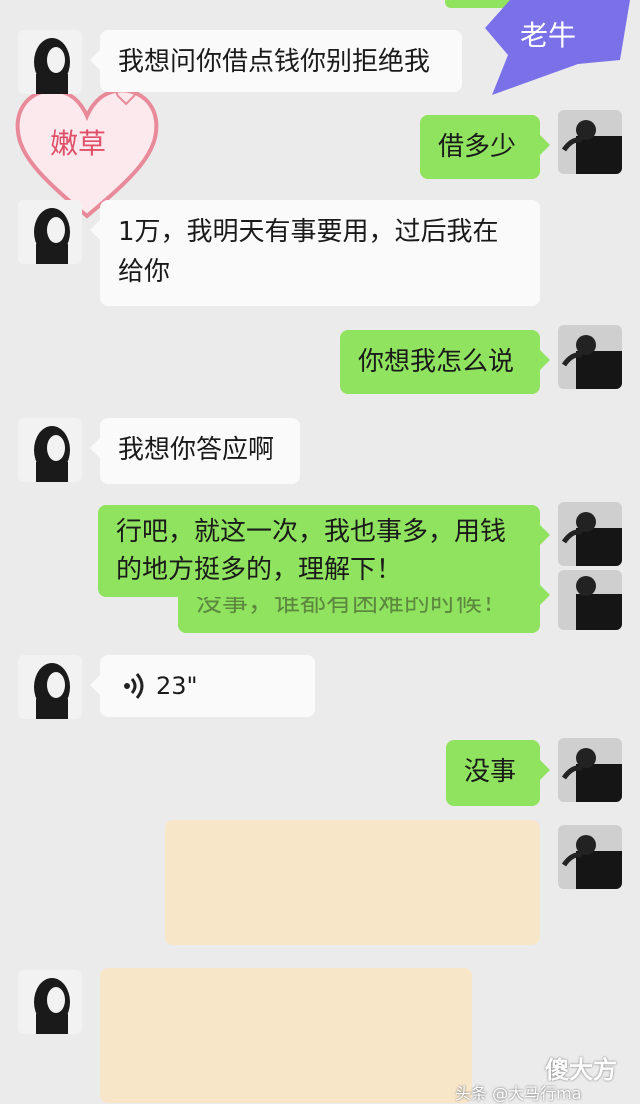 Image resolution: width=640 pixels, height=1104 pixels. Describe the element at coordinates (177, 686) in the screenshot. I see `voice-duration: 23"` at that location.